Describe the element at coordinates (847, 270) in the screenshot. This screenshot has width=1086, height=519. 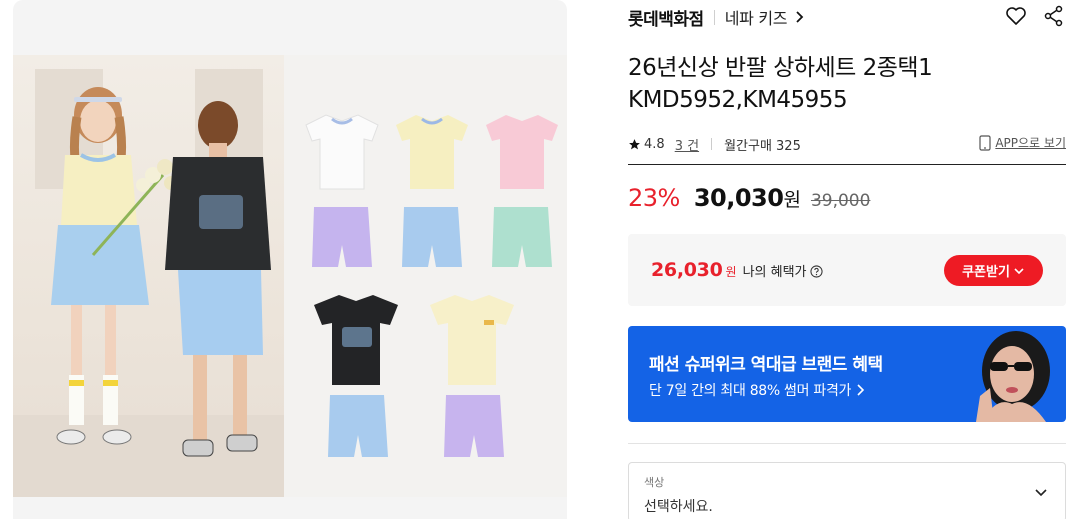
I see `benefit-box: 26,030 원 나의 혜택가 쿠폰받기` at that location.